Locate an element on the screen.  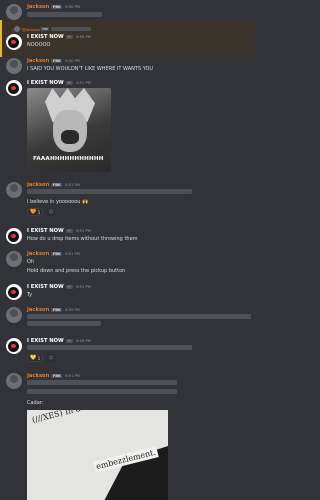
reply-preview: @Jackson FBK is located at coordinates (53, 29).